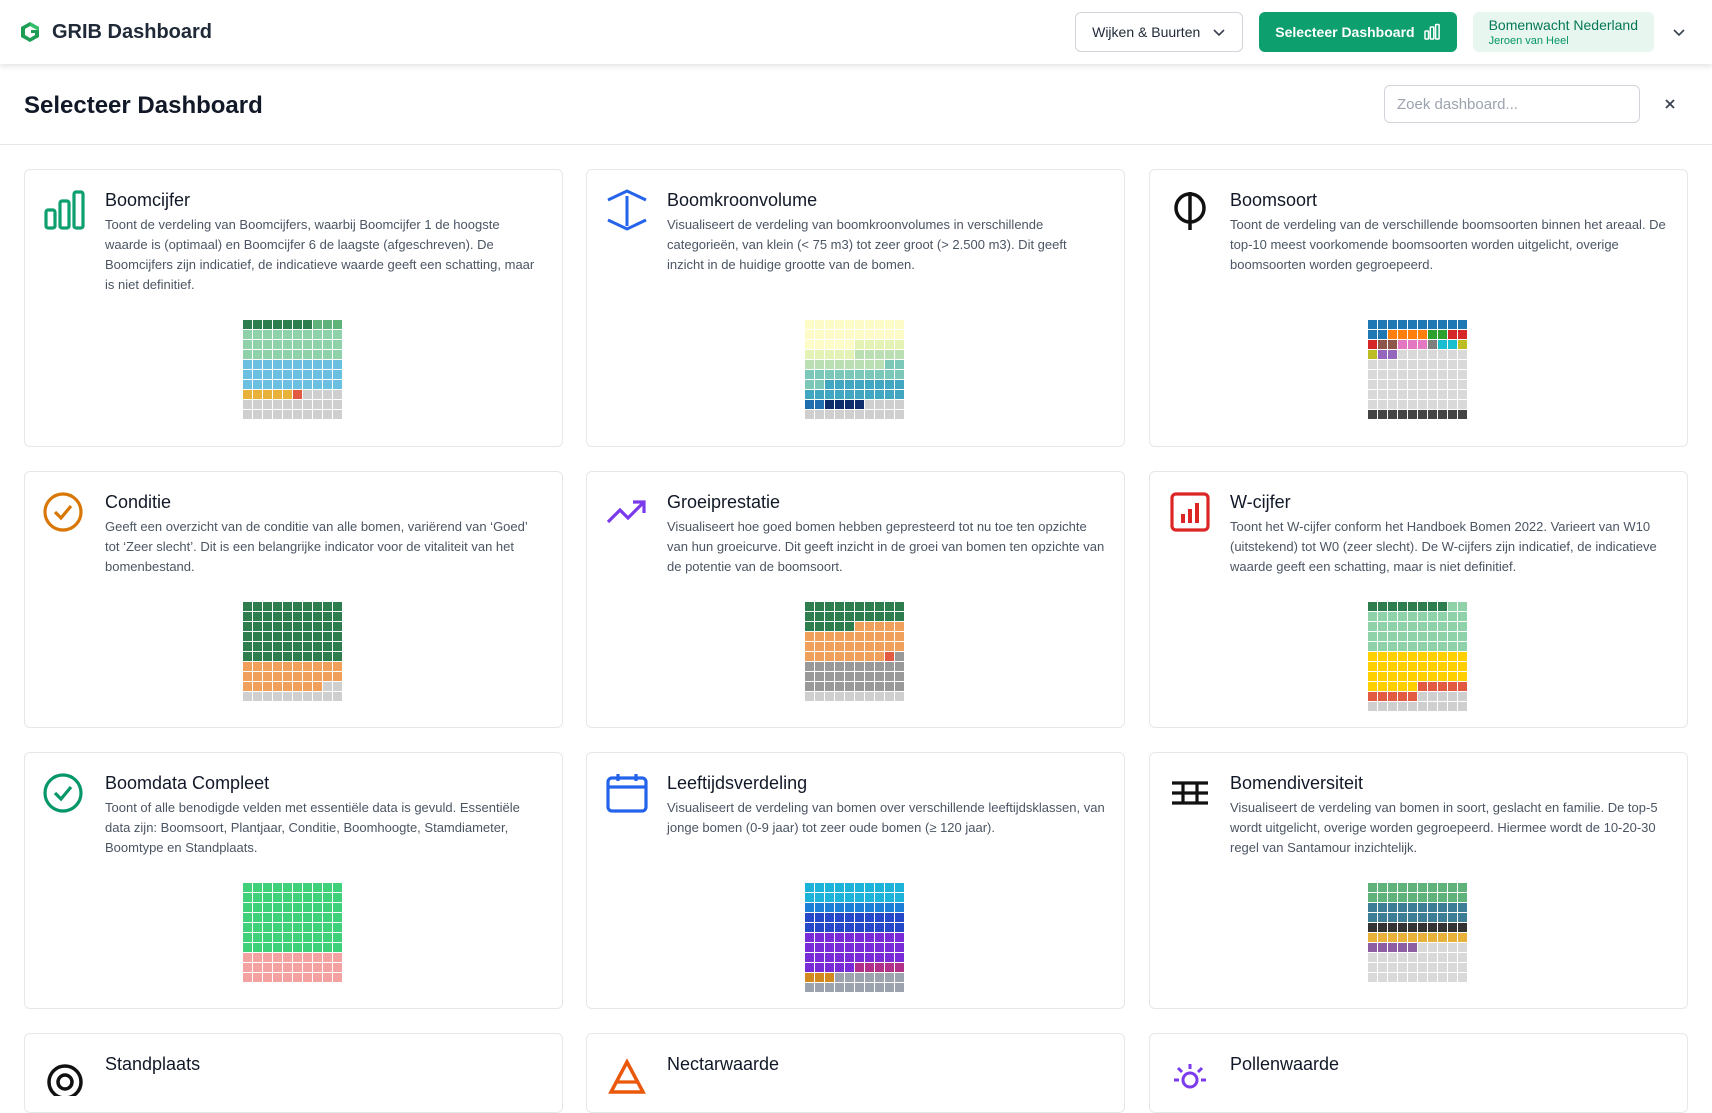 Image resolution: width=1712 pixels, height=1113 pixels. What do you see at coordinates (65, 1080) in the screenshot?
I see `target-icon` at bounding box center [65, 1080].